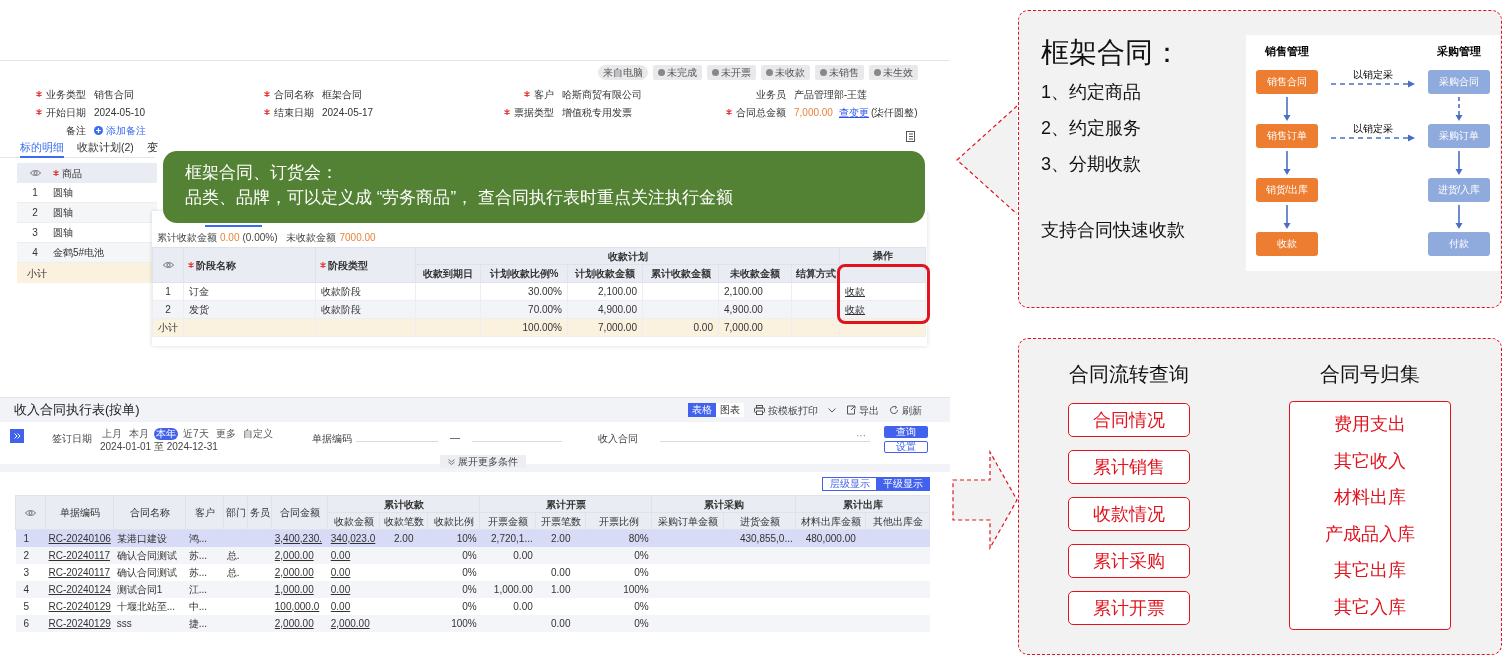  What do you see at coordinates (730, 410) in the screenshot?
I see `view-tab: 图表` at bounding box center [730, 410].